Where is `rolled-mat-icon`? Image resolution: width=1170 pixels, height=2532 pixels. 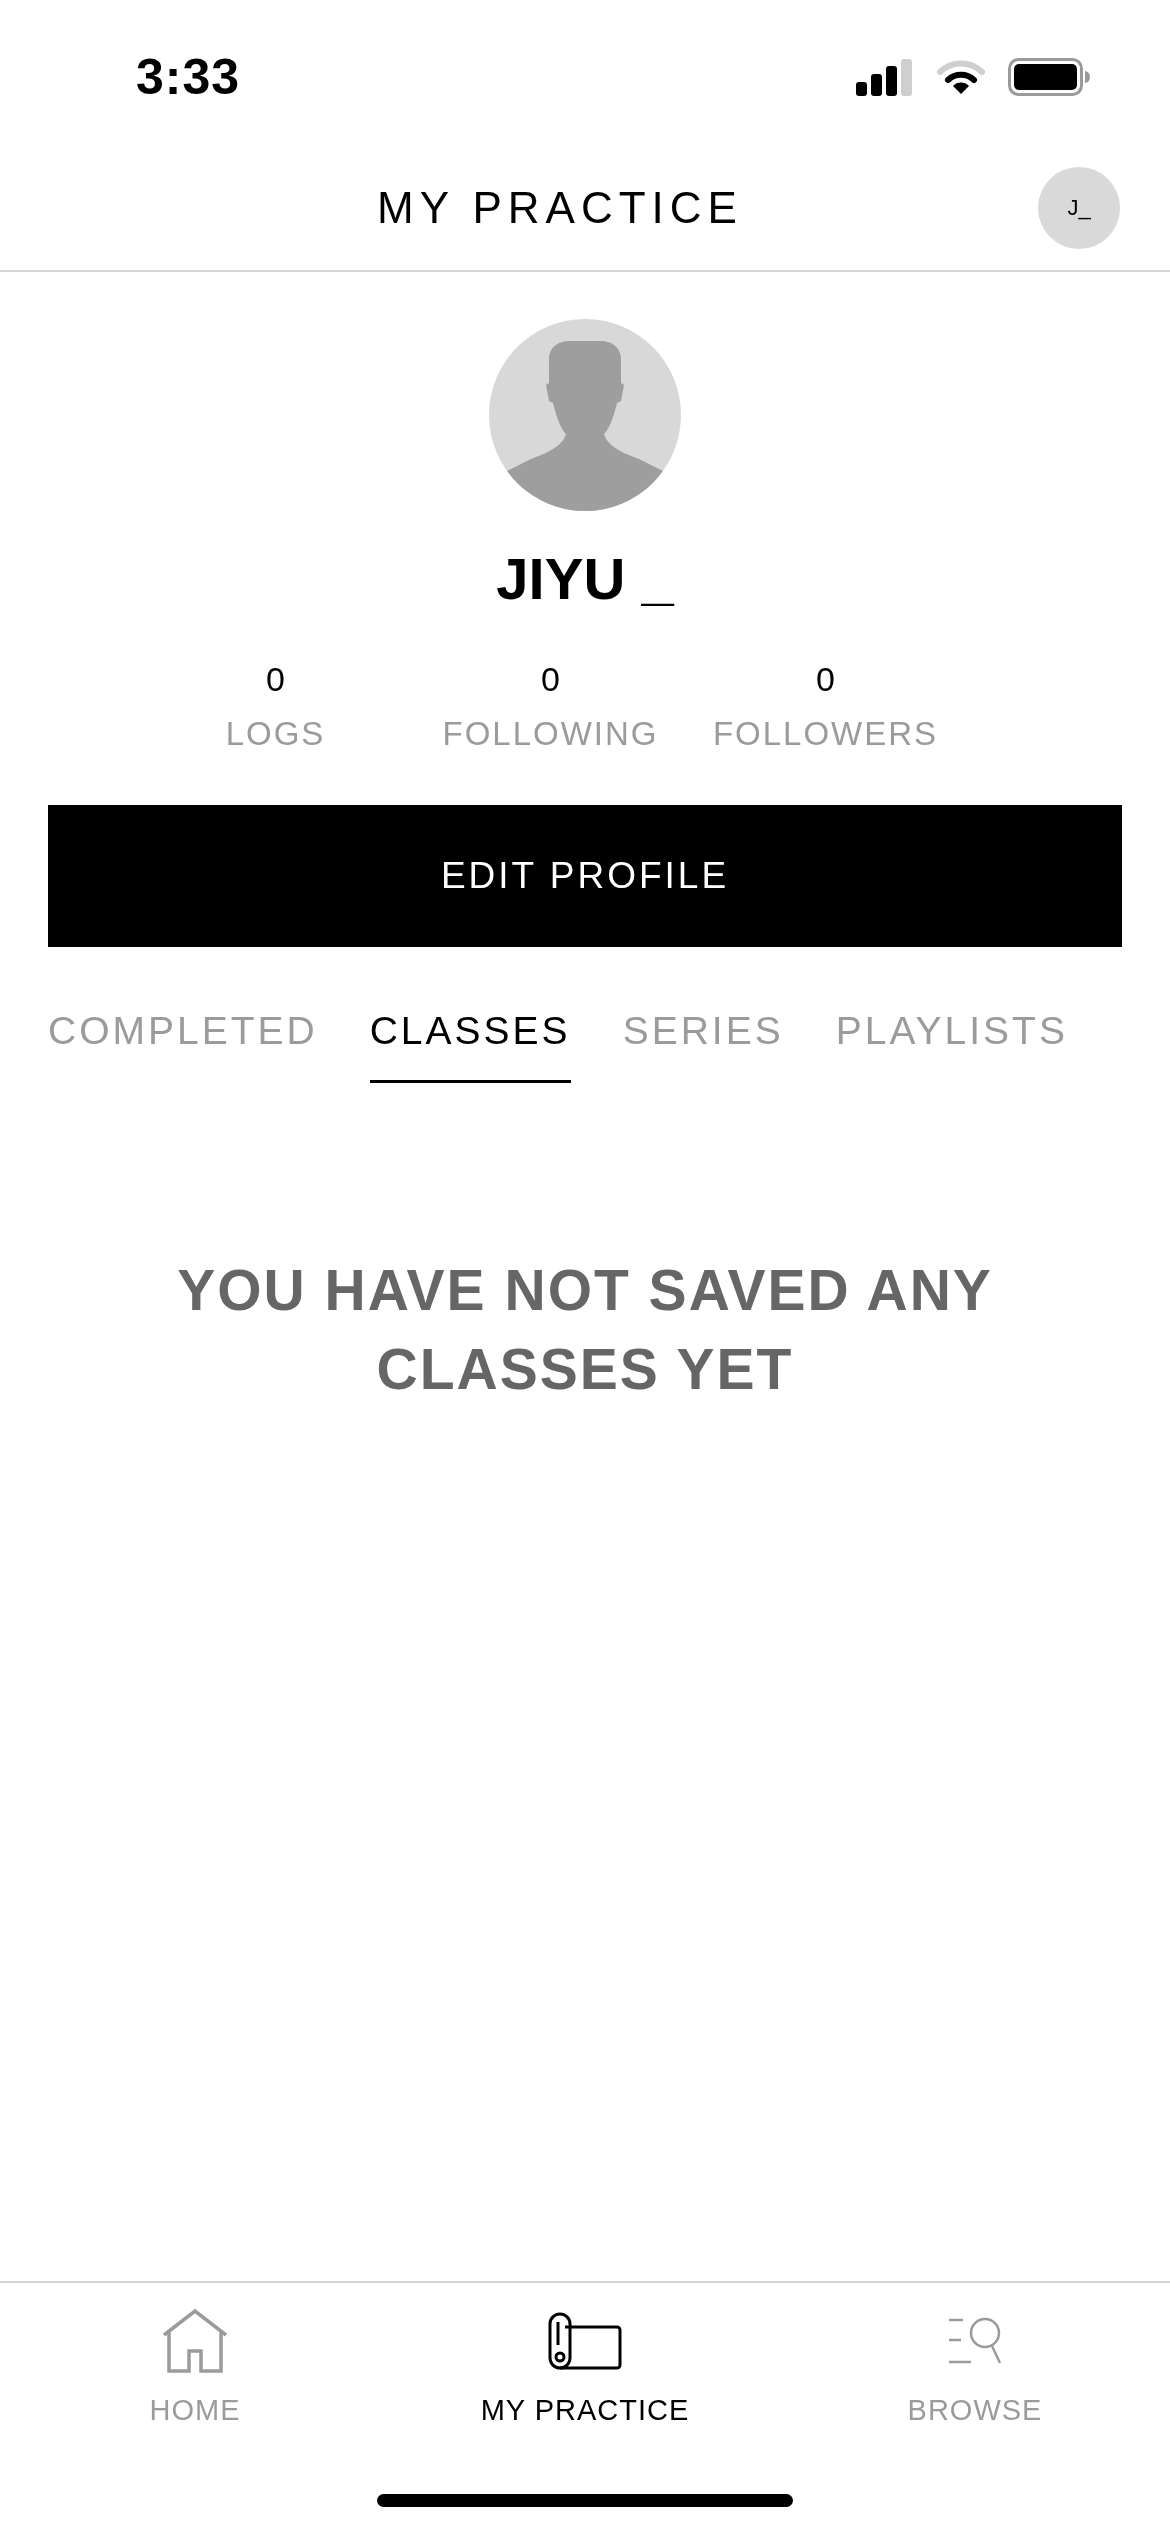 rolled-mat-icon is located at coordinates (585, 2341).